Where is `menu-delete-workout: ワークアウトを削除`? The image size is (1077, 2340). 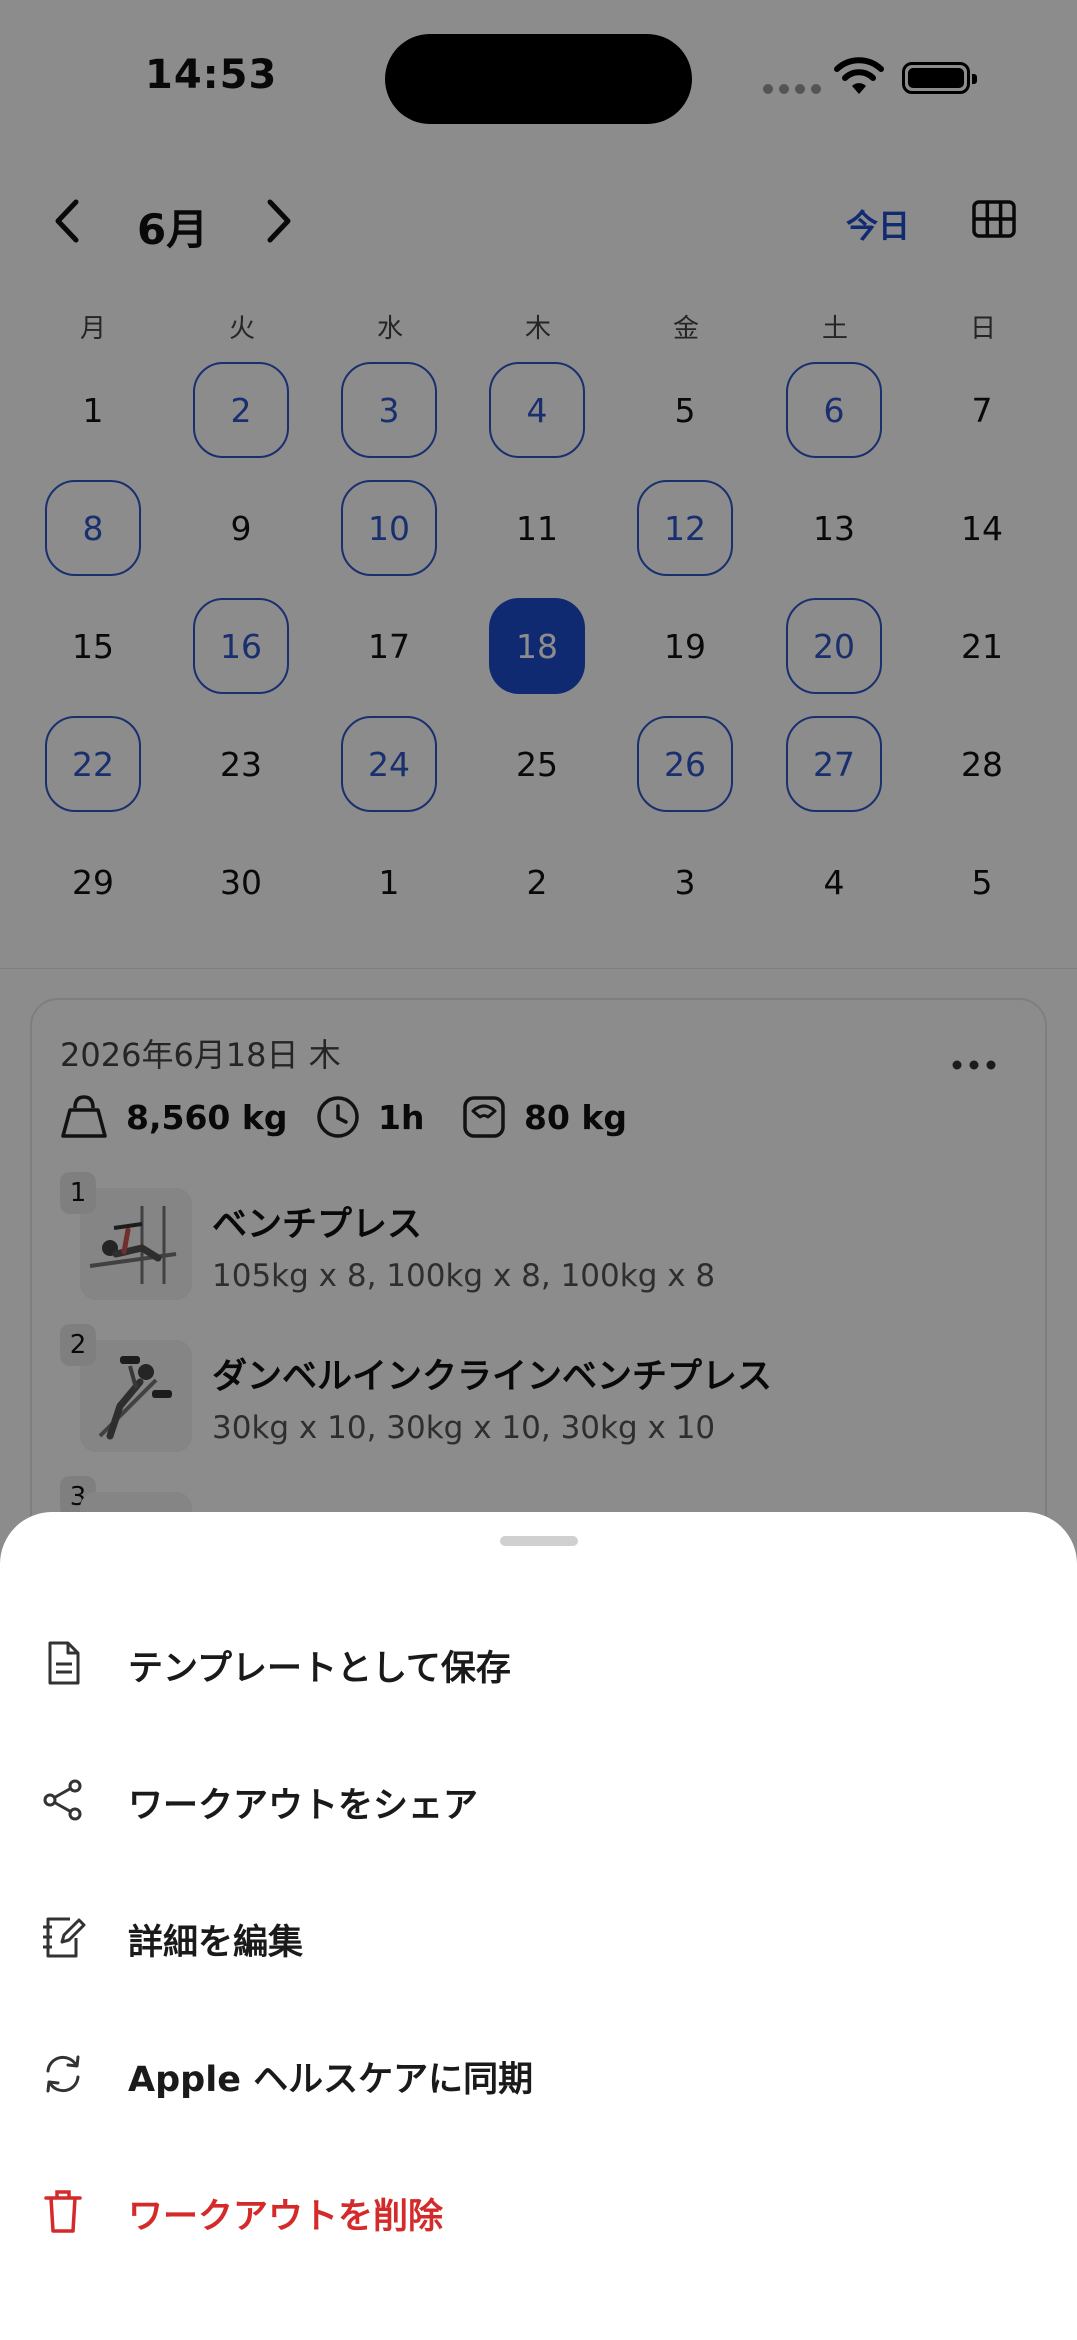 menu-delete-workout: ワークアウトを削除 is located at coordinates (538, 2210).